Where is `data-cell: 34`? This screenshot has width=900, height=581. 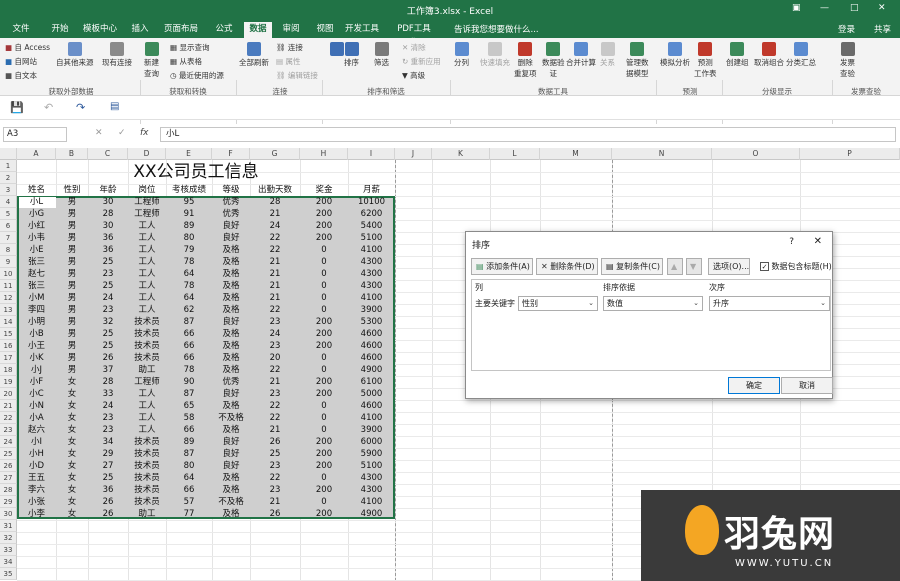
data-cell: 34 is located at coordinates (108, 442).